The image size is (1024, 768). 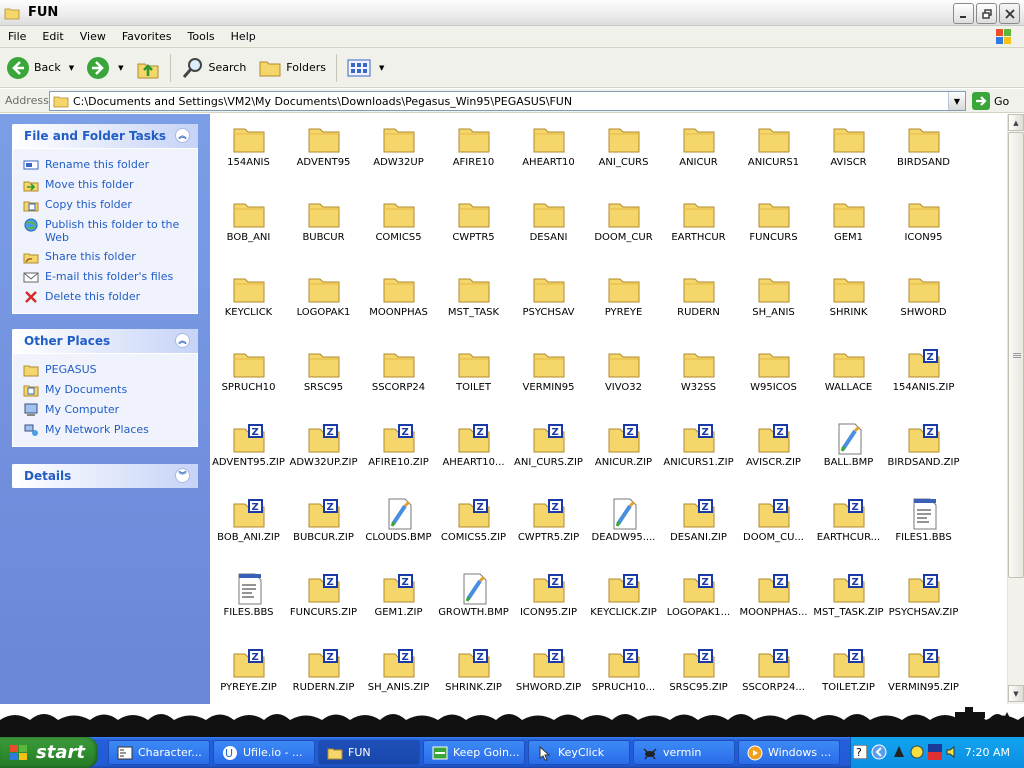 I want to click on file-item: Z DESANI.ZIP, so click(x=698, y=529).